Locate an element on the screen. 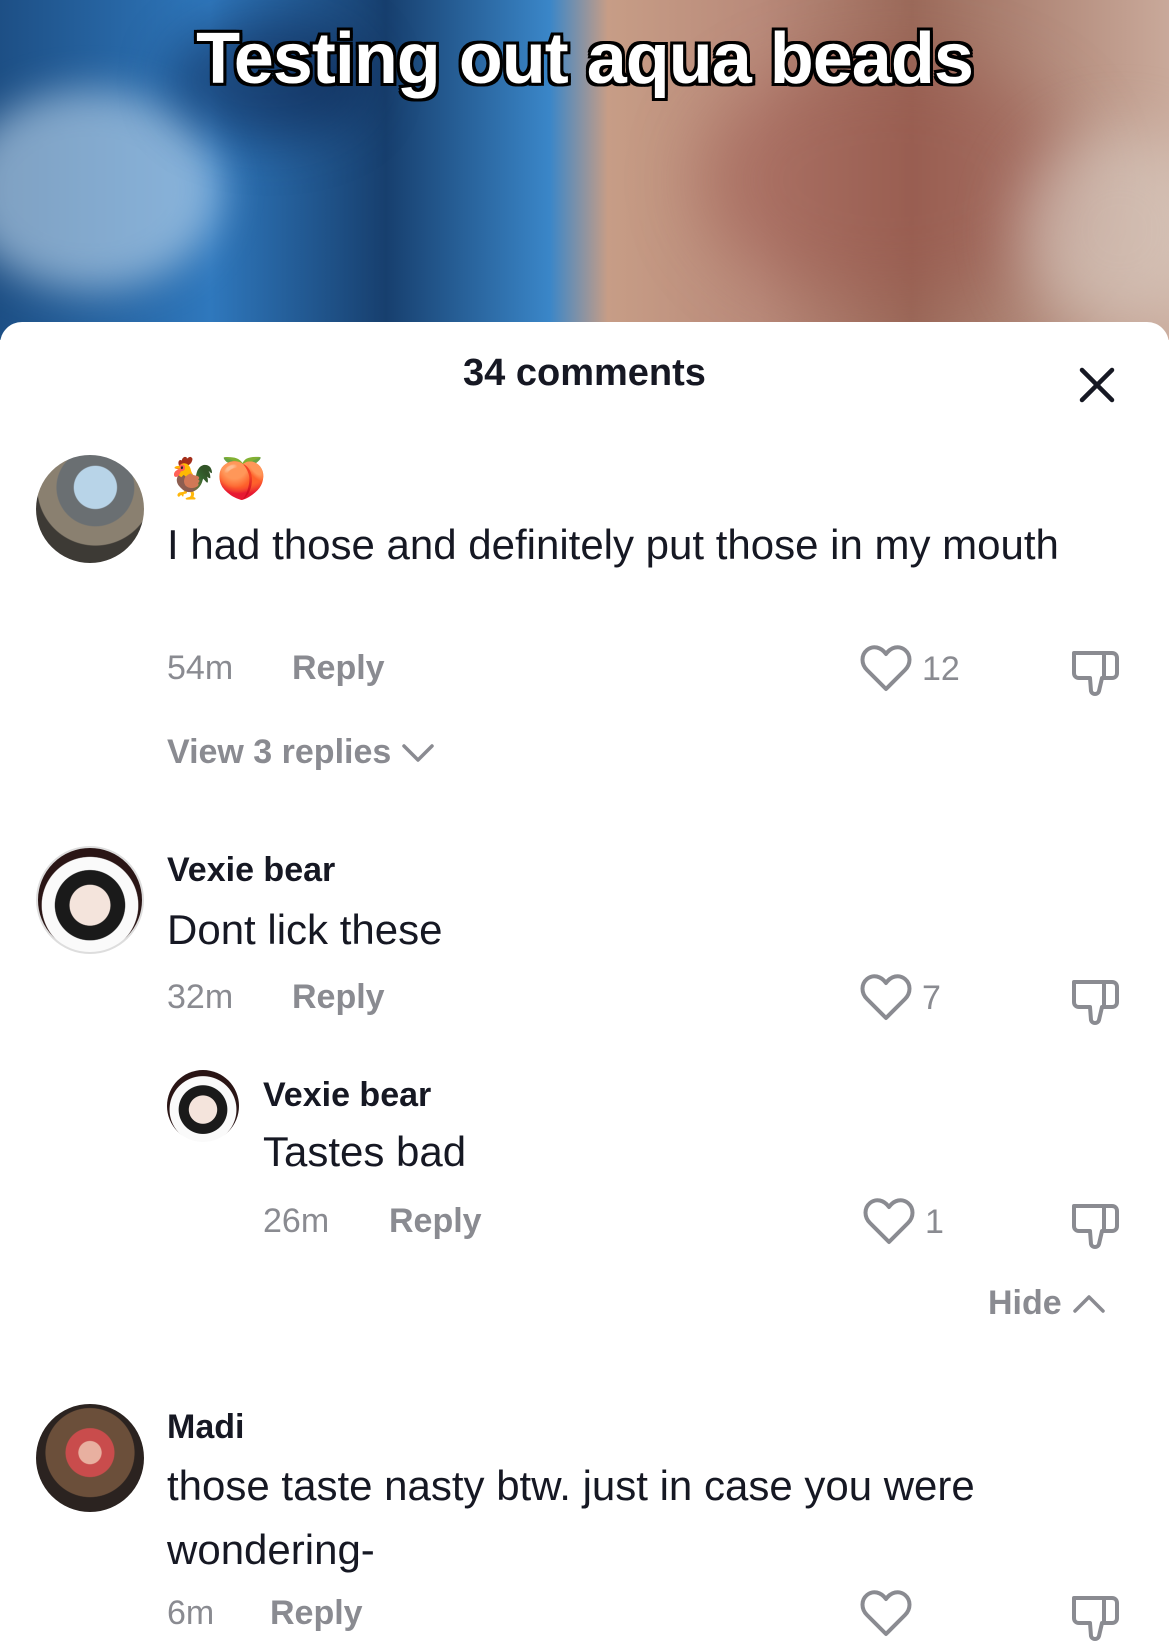  comment-username: 🐓🍑 is located at coordinates (217, 478).